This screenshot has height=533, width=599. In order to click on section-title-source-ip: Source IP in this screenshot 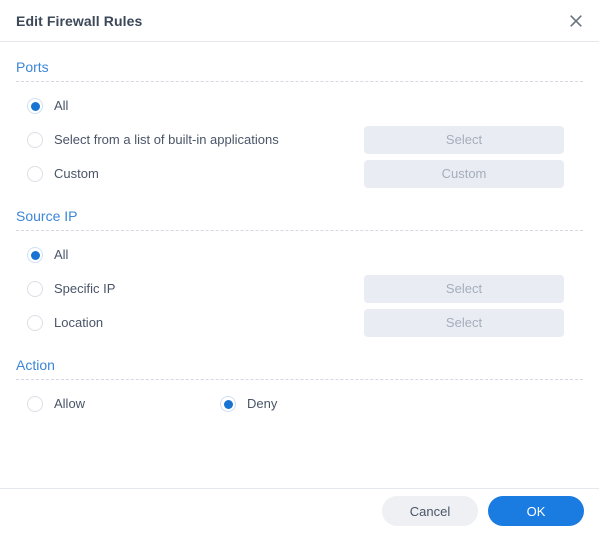, I will do `click(47, 216)`.